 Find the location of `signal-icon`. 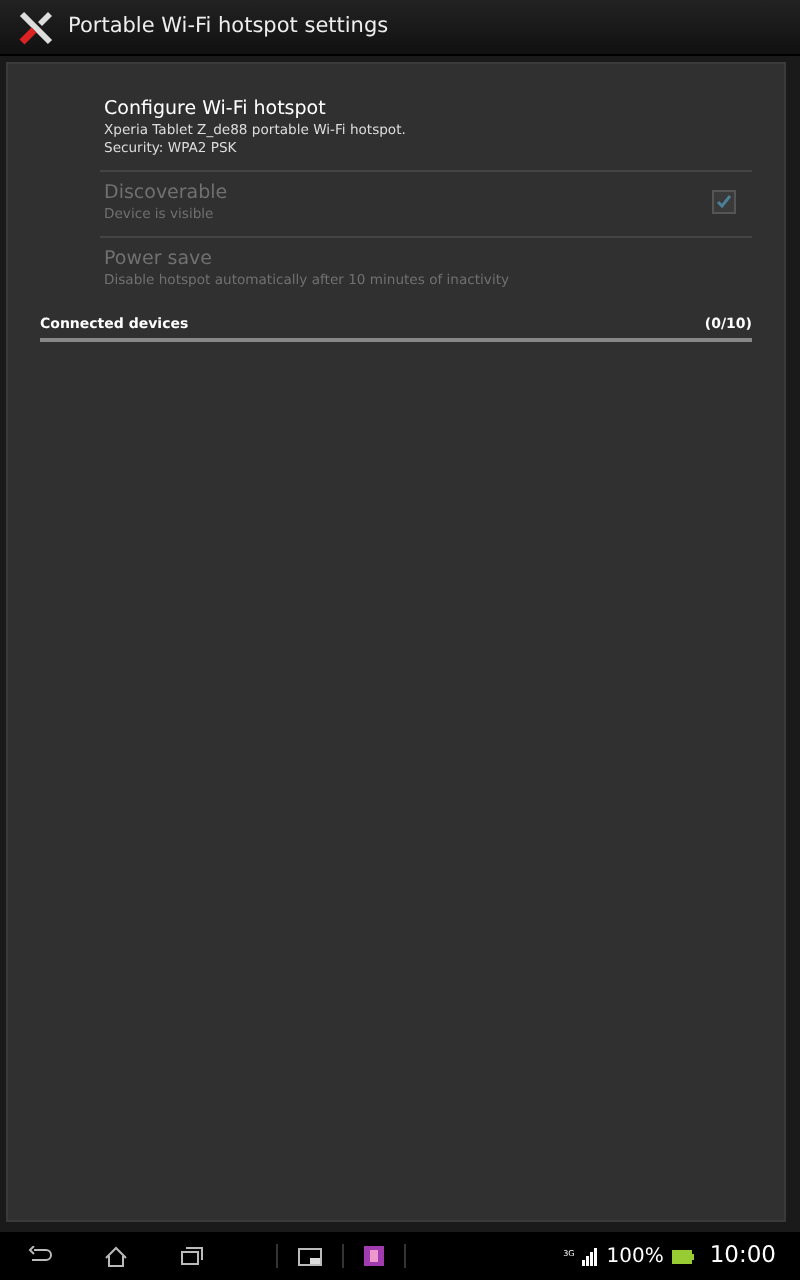

signal-icon is located at coordinates (590, 1256).